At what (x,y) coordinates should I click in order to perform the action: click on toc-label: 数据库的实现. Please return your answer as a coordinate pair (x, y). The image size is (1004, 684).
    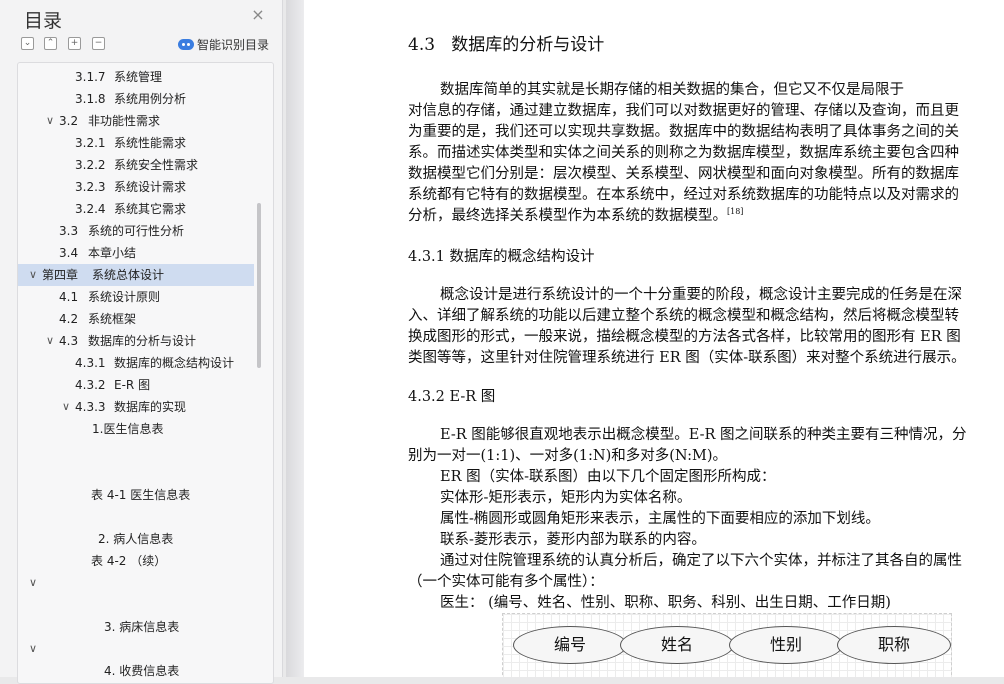
    Looking at the image, I should click on (150, 407).